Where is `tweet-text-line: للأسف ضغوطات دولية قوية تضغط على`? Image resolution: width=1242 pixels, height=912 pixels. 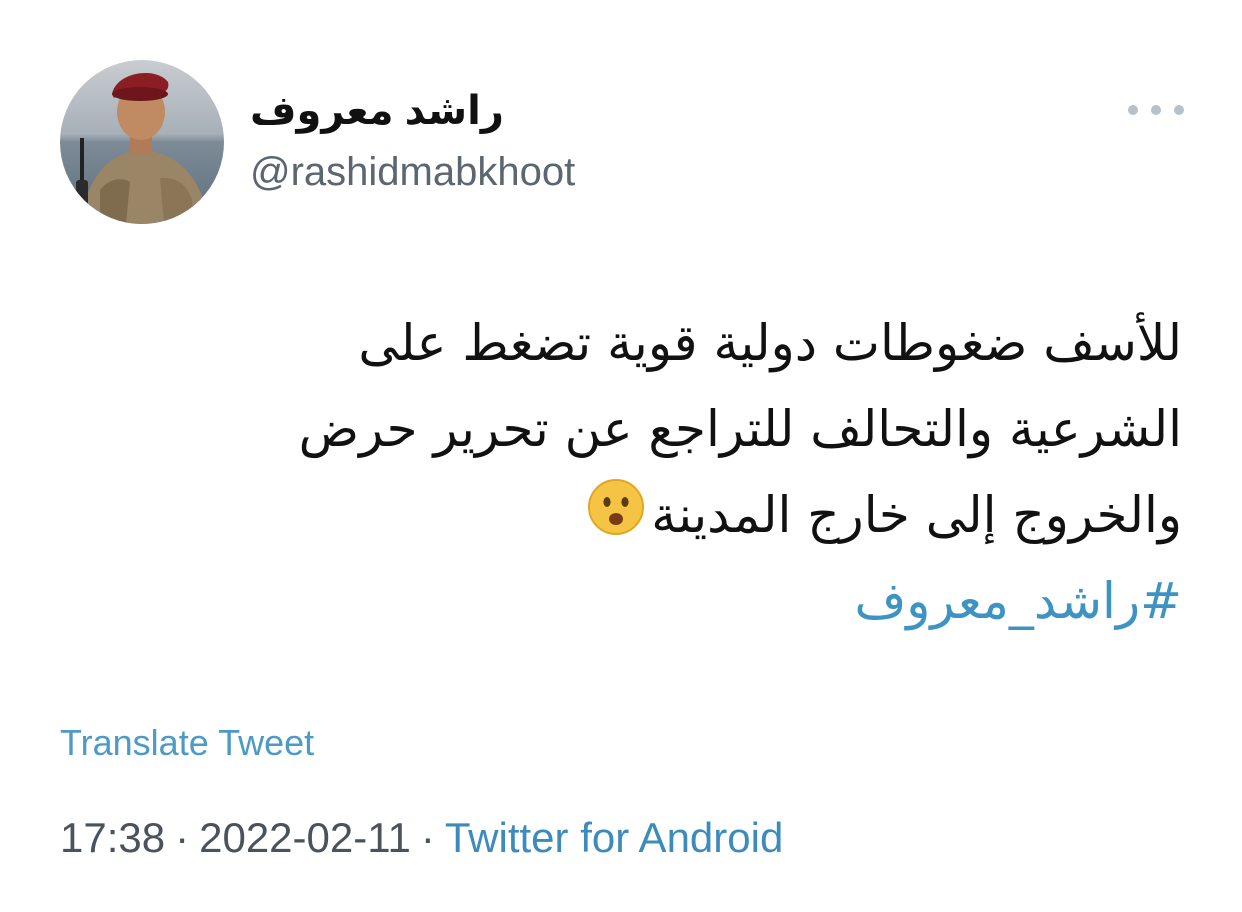 tweet-text-line: للأسف ضغوطات دولية قوية تضغط على is located at coordinates (770, 343).